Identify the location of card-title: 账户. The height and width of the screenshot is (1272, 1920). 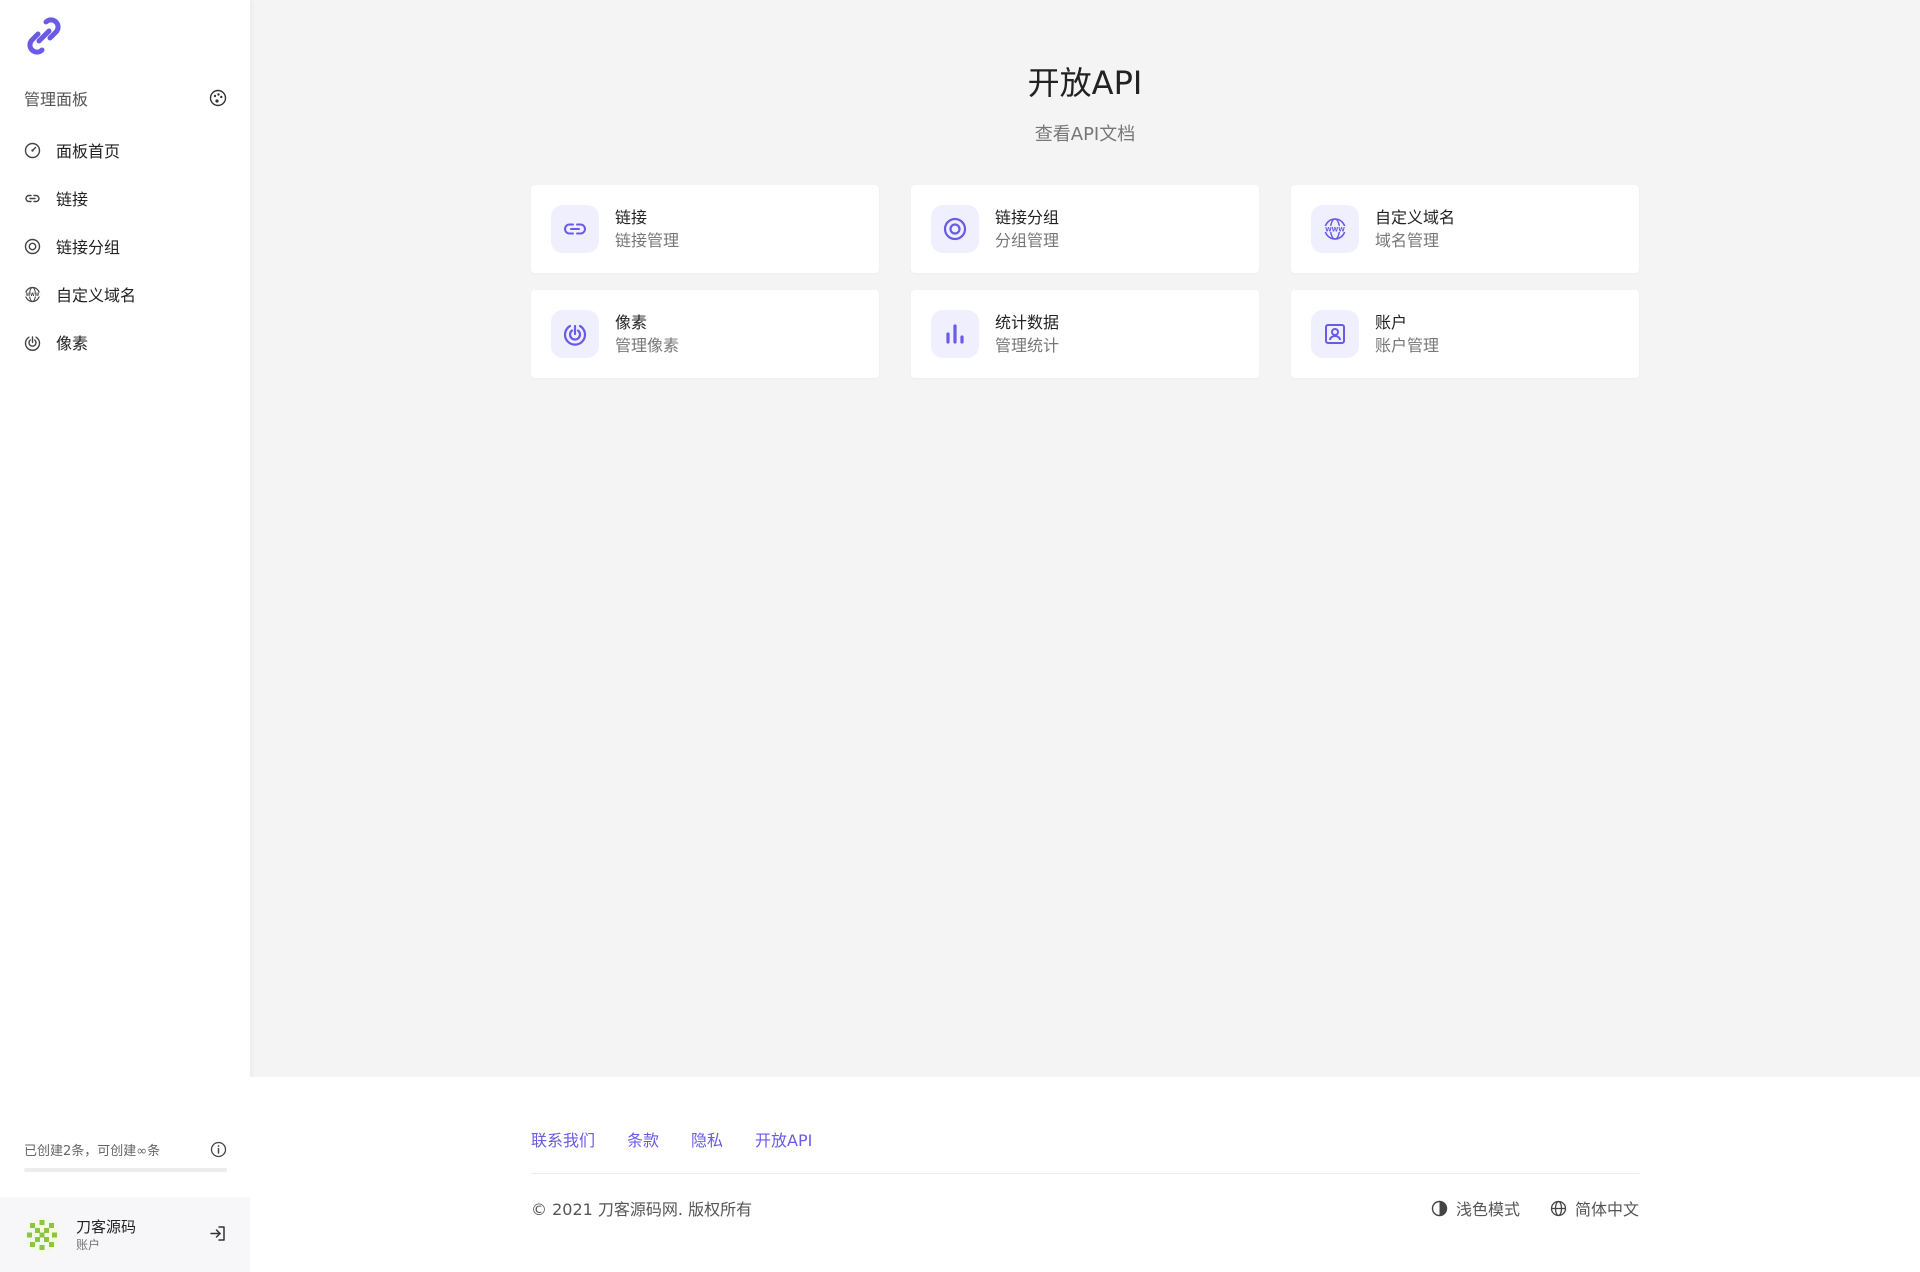
(1391, 322).